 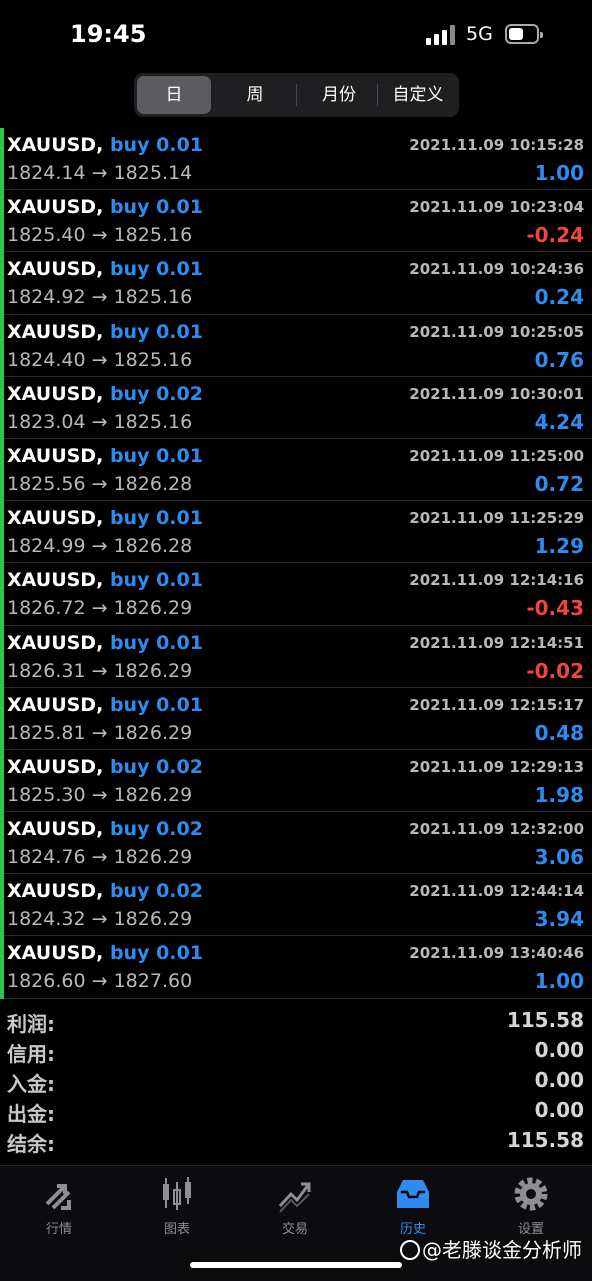 What do you see at coordinates (413, 1205) in the screenshot?
I see `nav-history: 历史` at bounding box center [413, 1205].